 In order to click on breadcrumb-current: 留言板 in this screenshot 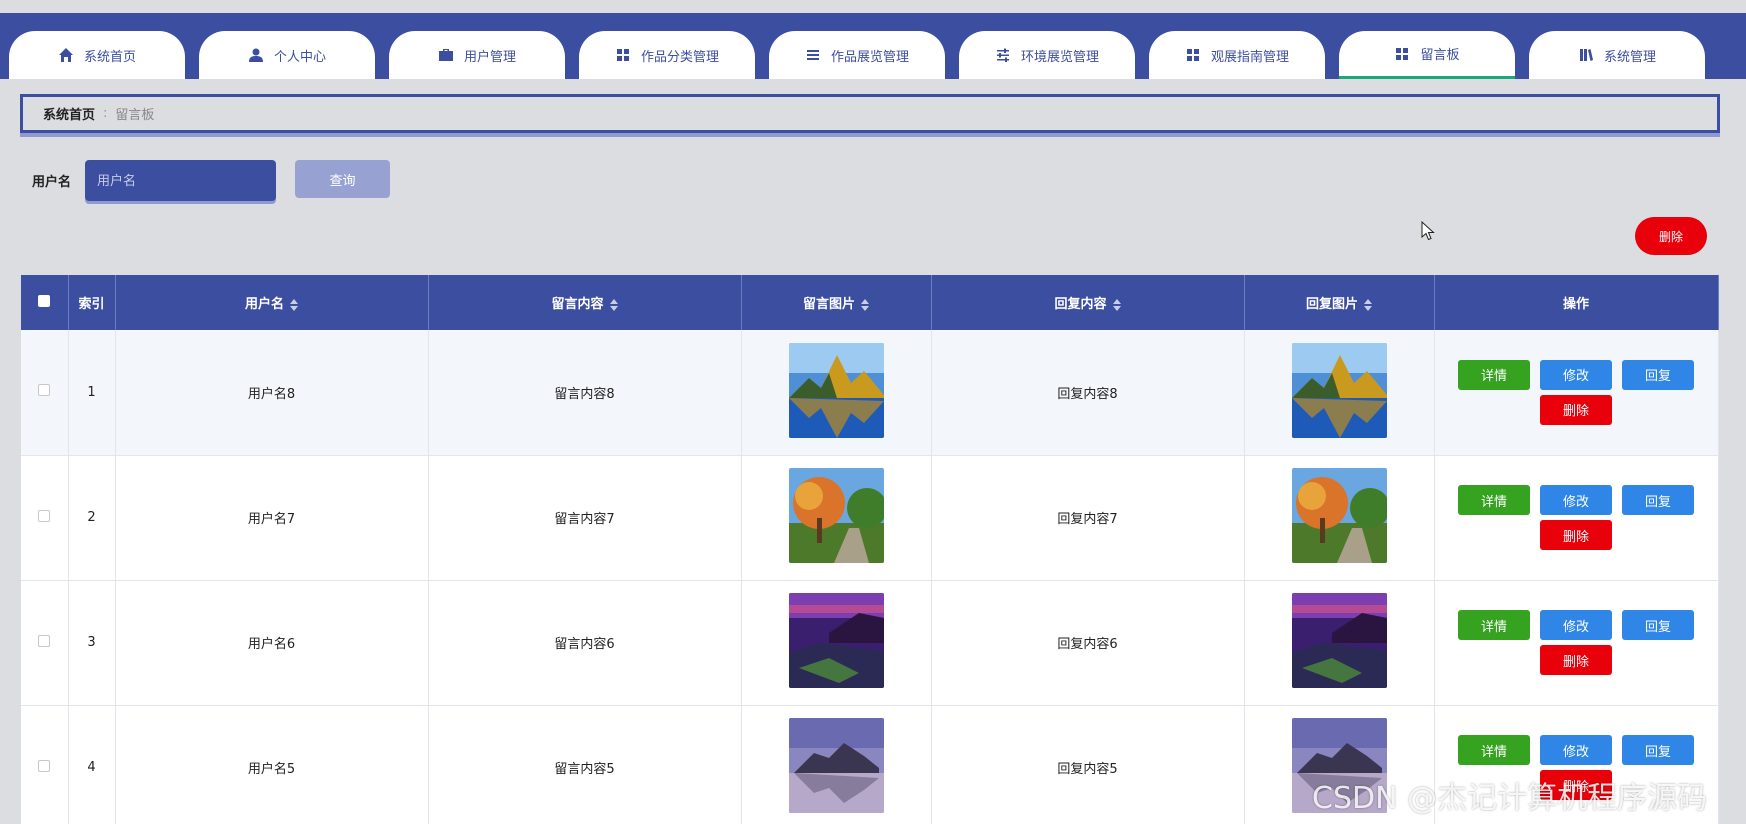, I will do `click(135, 115)`.